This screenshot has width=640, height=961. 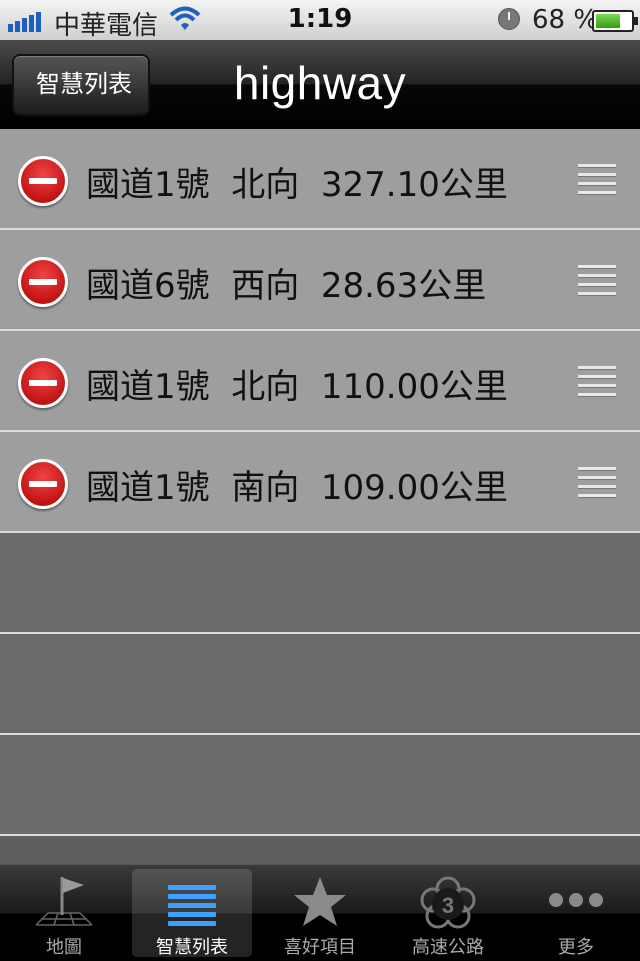 What do you see at coordinates (565, 20) in the screenshot?
I see `battery-percent: 68 %` at bounding box center [565, 20].